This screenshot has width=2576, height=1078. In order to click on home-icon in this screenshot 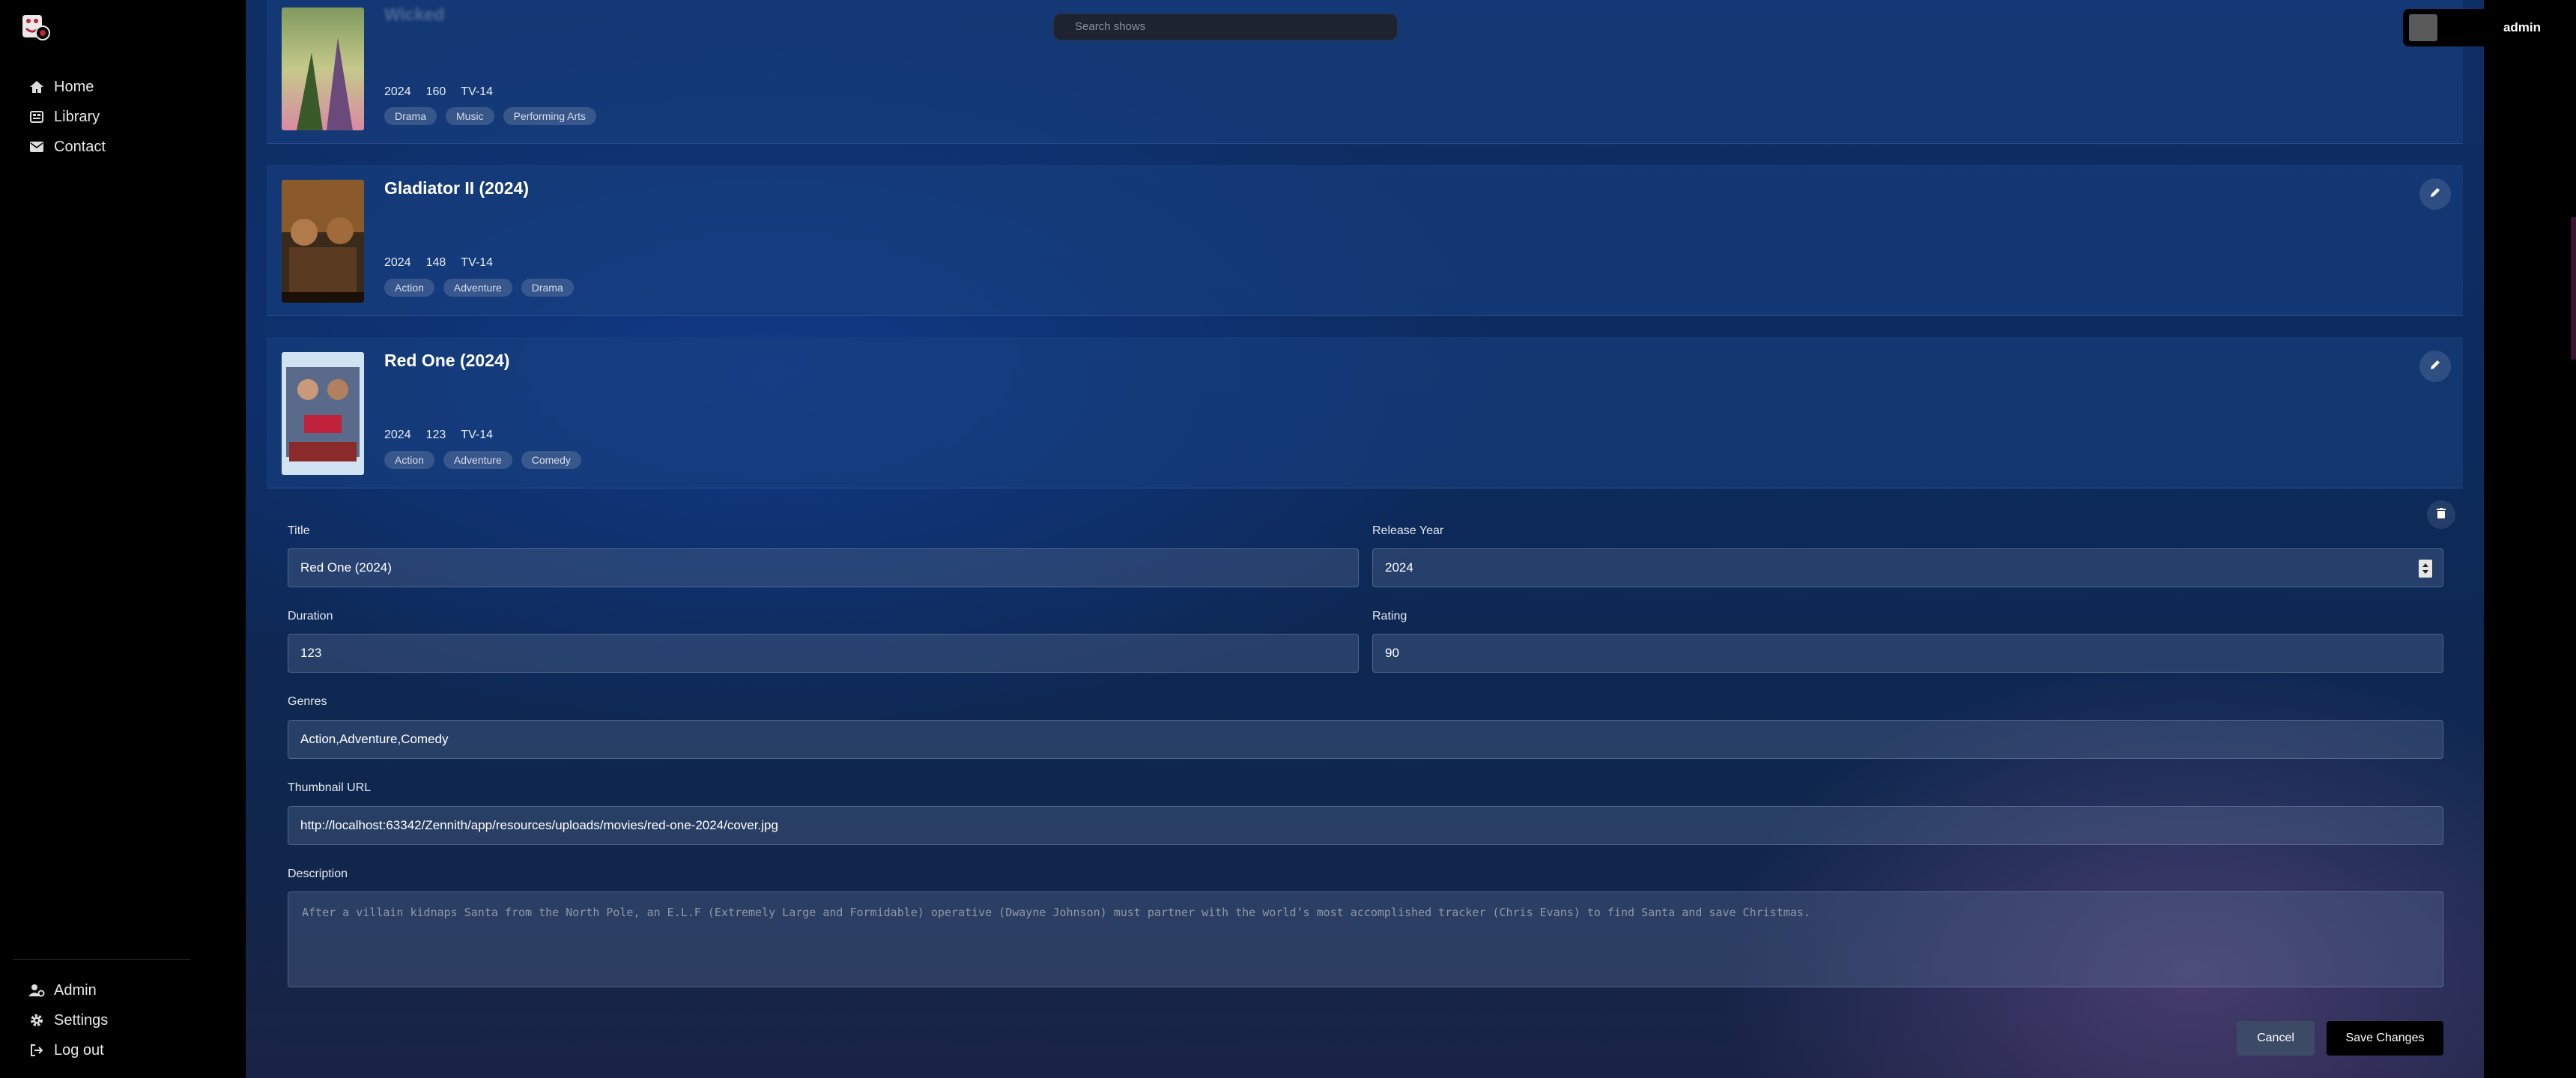, I will do `click(36, 87)`.